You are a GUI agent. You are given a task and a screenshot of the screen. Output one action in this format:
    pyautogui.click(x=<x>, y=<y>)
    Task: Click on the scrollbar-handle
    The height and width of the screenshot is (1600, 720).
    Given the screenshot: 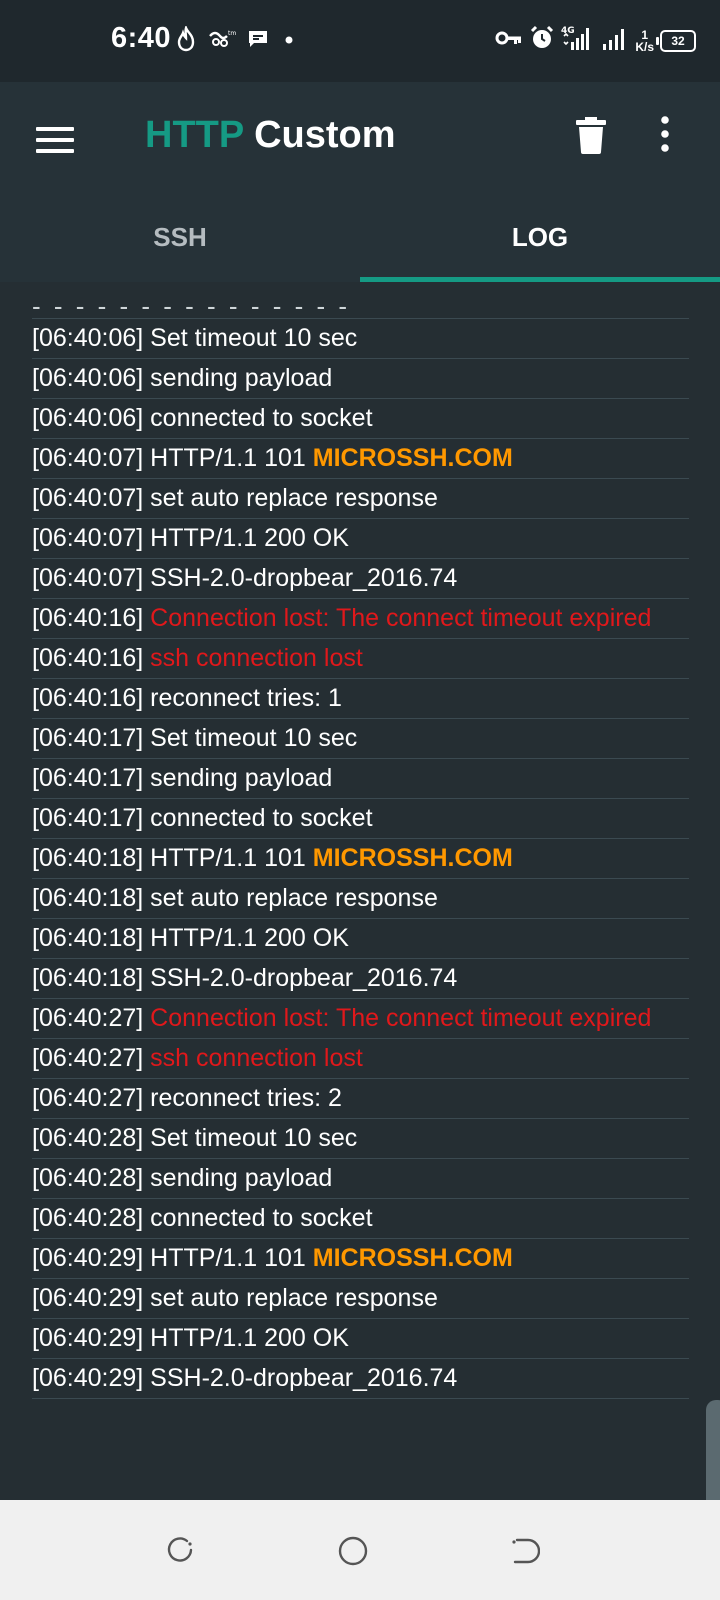 What is the action you would take?
    pyautogui.click(x=713, y=1450)
    